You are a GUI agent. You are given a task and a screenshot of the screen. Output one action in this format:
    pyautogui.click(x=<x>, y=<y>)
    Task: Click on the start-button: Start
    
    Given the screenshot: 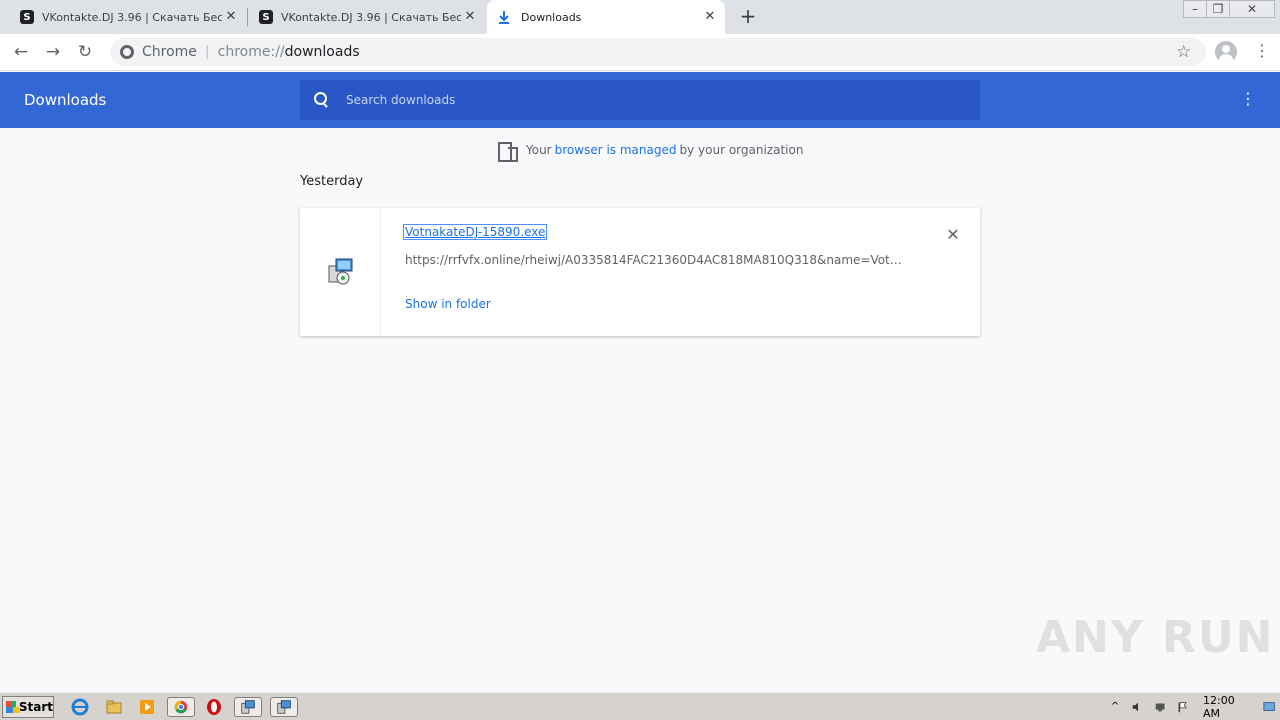 What is the action you would take?
    pyautogui.click(x=28, y=707)
    